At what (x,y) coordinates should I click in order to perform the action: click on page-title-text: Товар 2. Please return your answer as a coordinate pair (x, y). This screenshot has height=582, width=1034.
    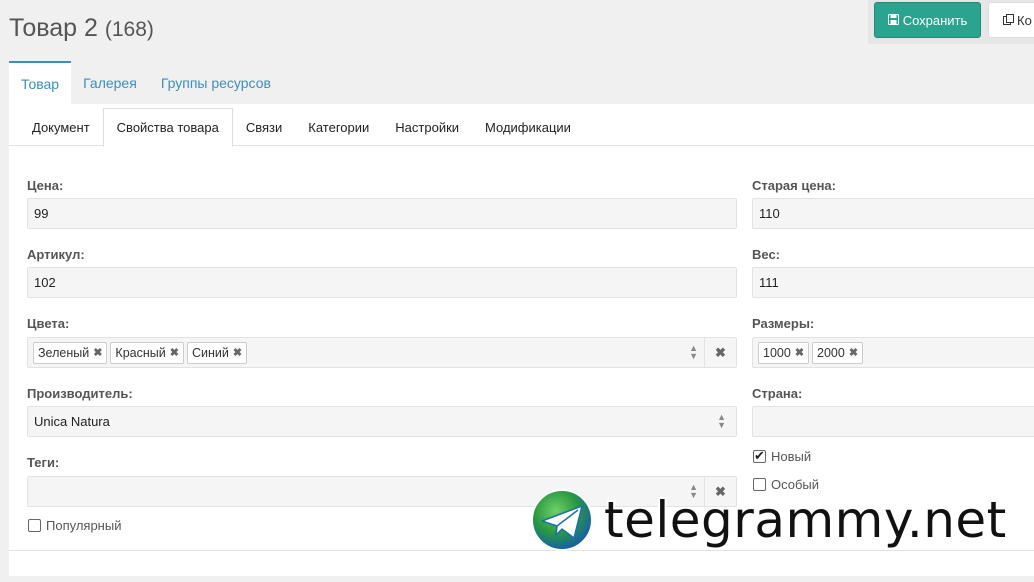
    Looking at the image, I should click on (53, 28).